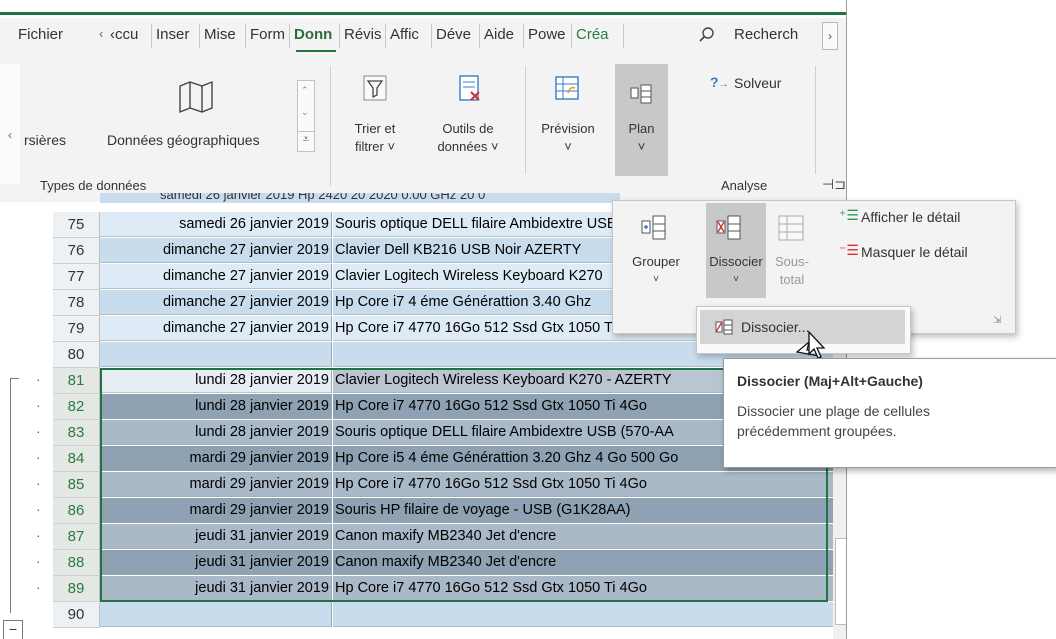 This screenshot has height=639, width=1056. What do you see at coordinates (93, 185) in the screenshot?
I see `group-label-data-types: Types de données` at bounding box center [93, 185].